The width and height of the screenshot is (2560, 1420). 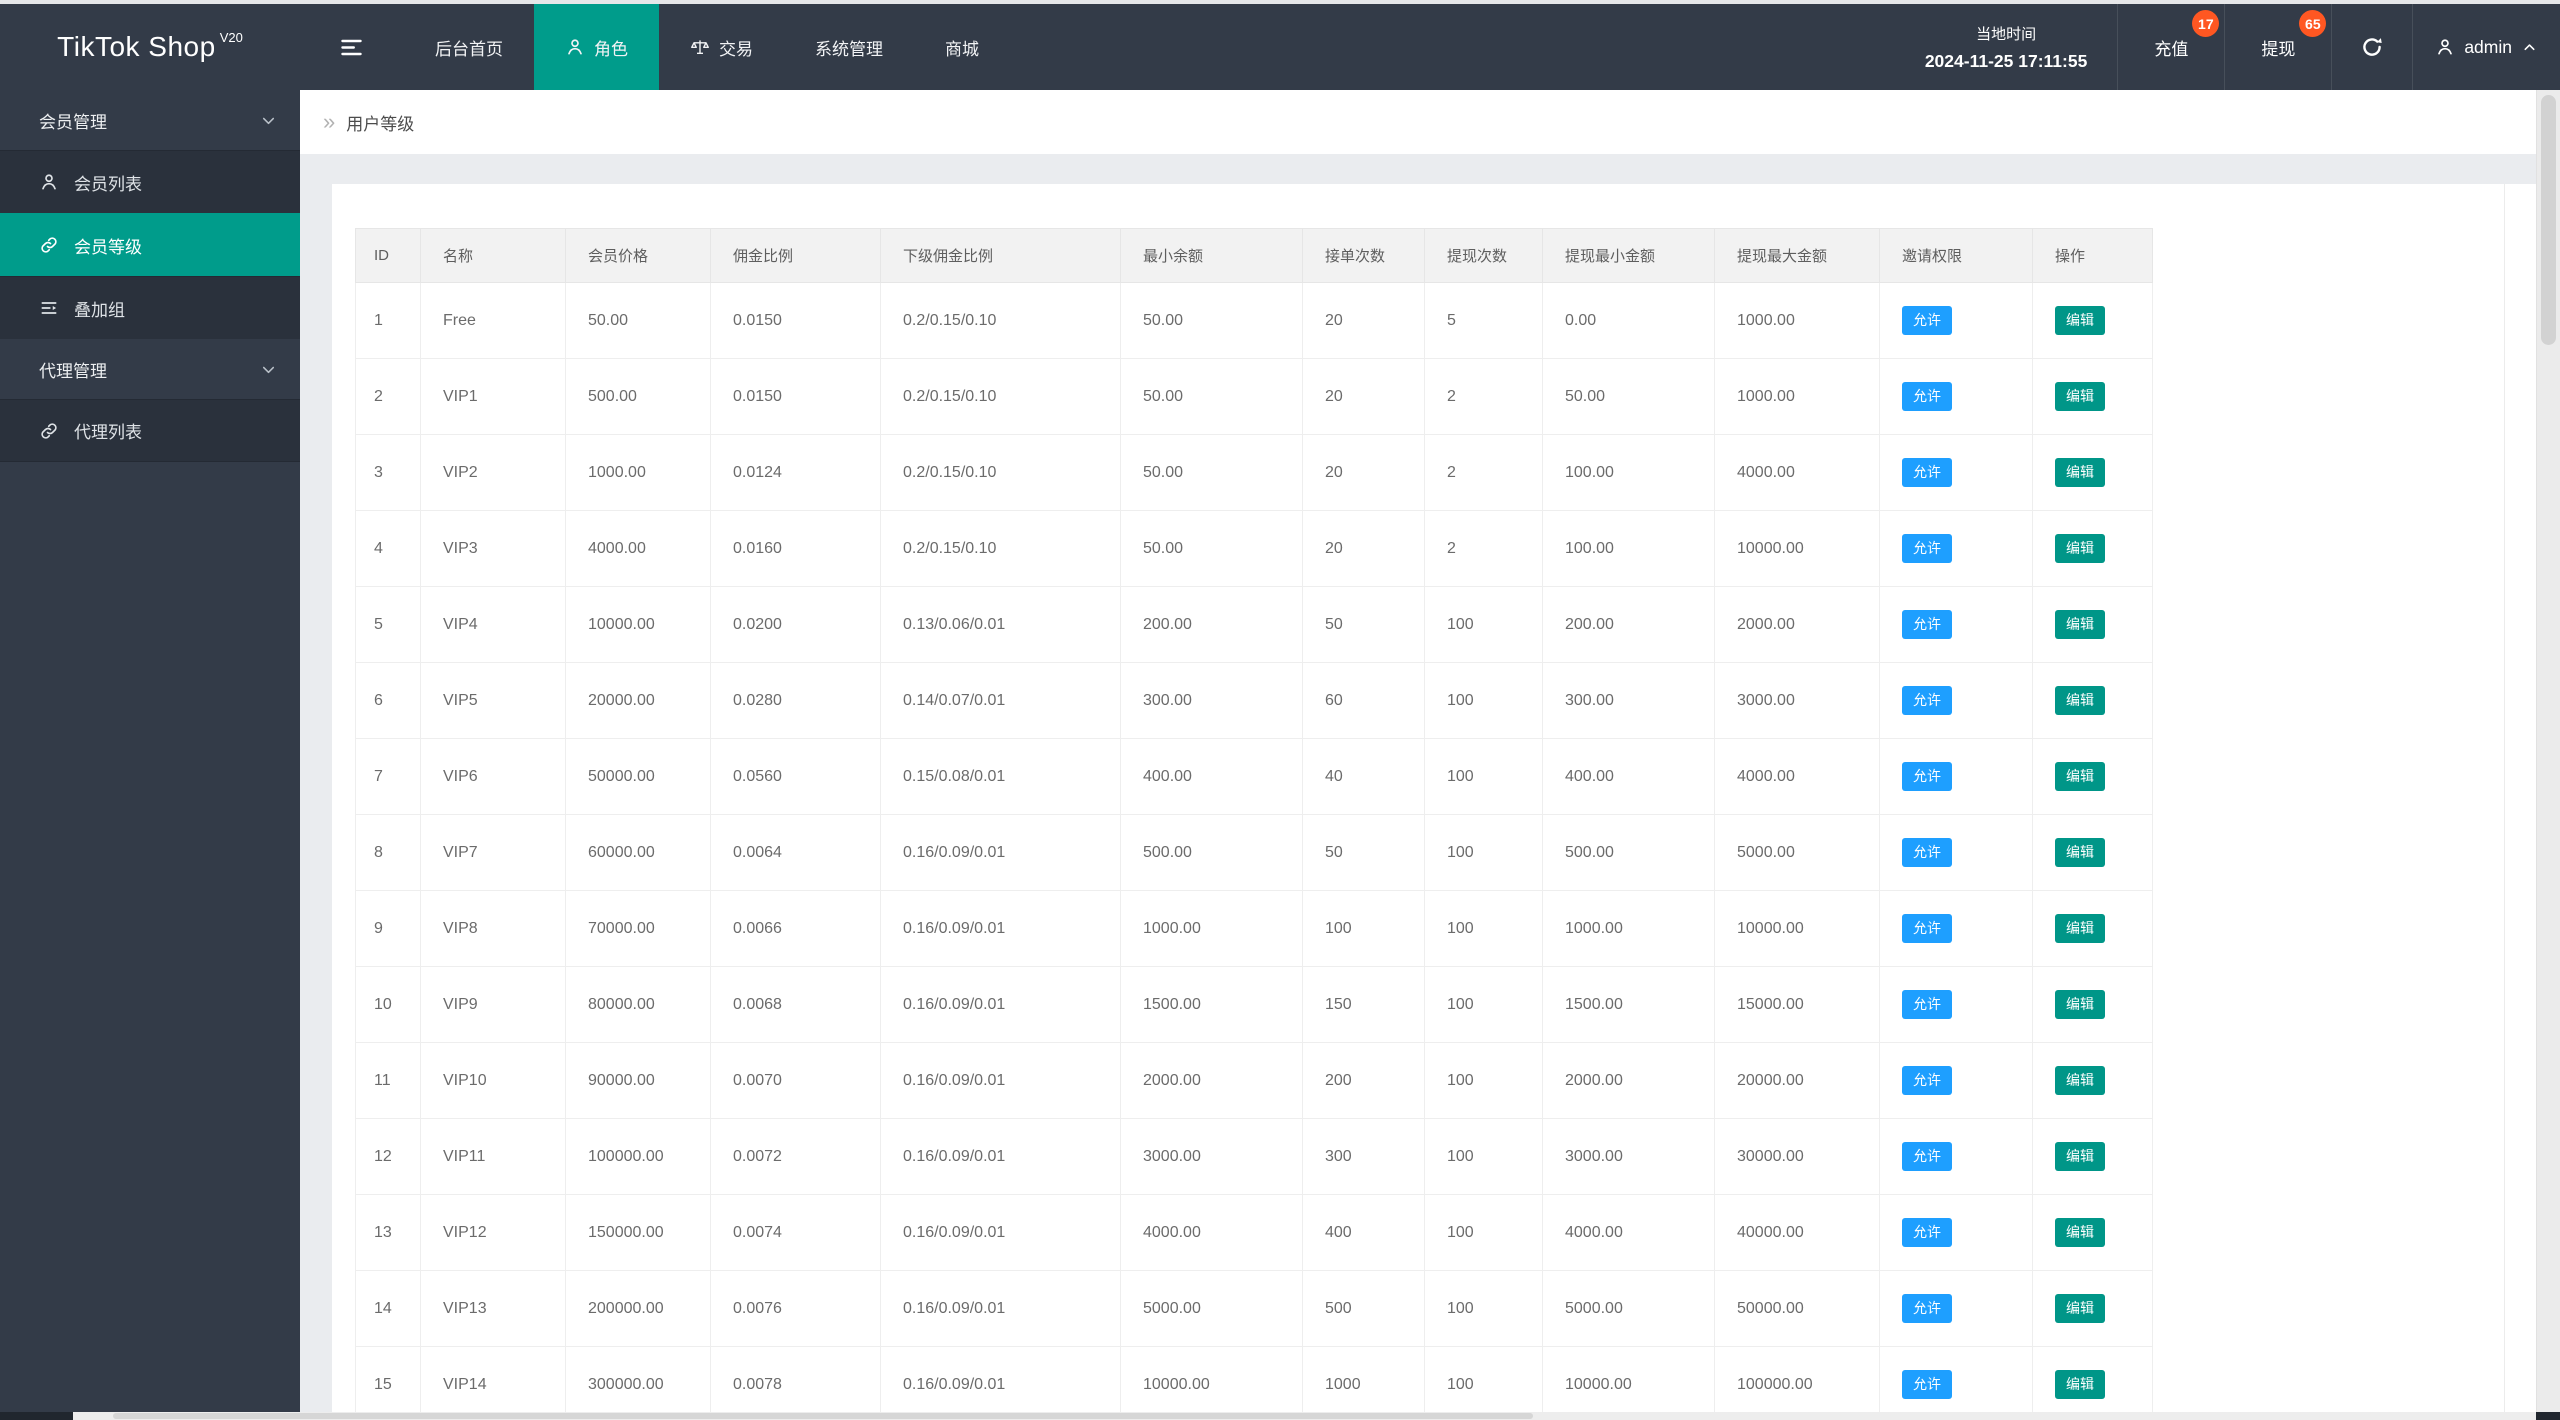 I want to click on nav-item: 后台首页, so click(x=469, y=47).